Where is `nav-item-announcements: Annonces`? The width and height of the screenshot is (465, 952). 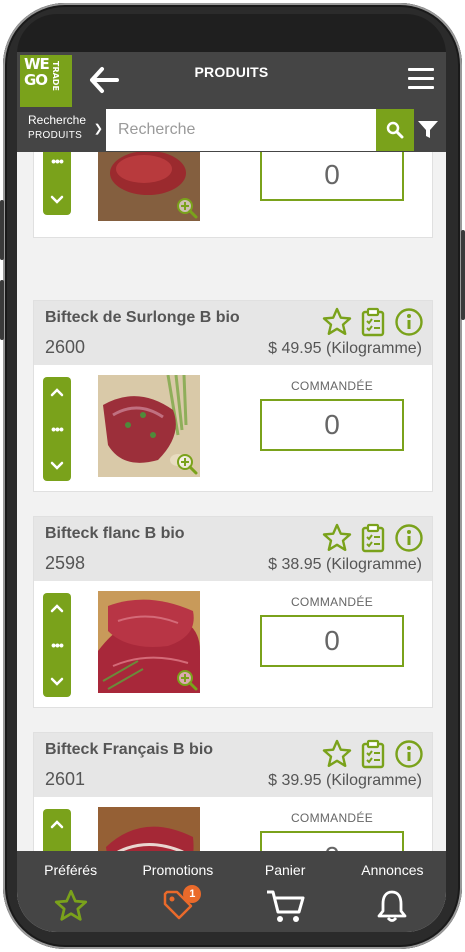 nav-item-announcements: Annonces is located at coordinates (392, 891).